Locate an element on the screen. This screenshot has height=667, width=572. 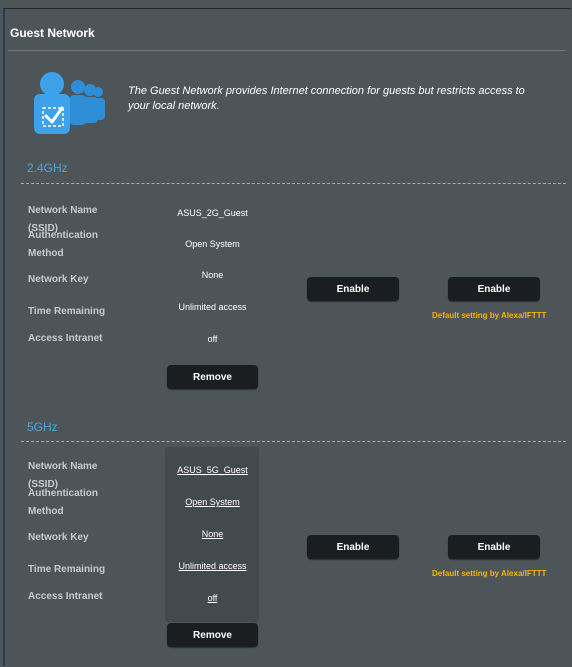
enable-alexa-button-5g: Enable is located at coordinates (494, 547).